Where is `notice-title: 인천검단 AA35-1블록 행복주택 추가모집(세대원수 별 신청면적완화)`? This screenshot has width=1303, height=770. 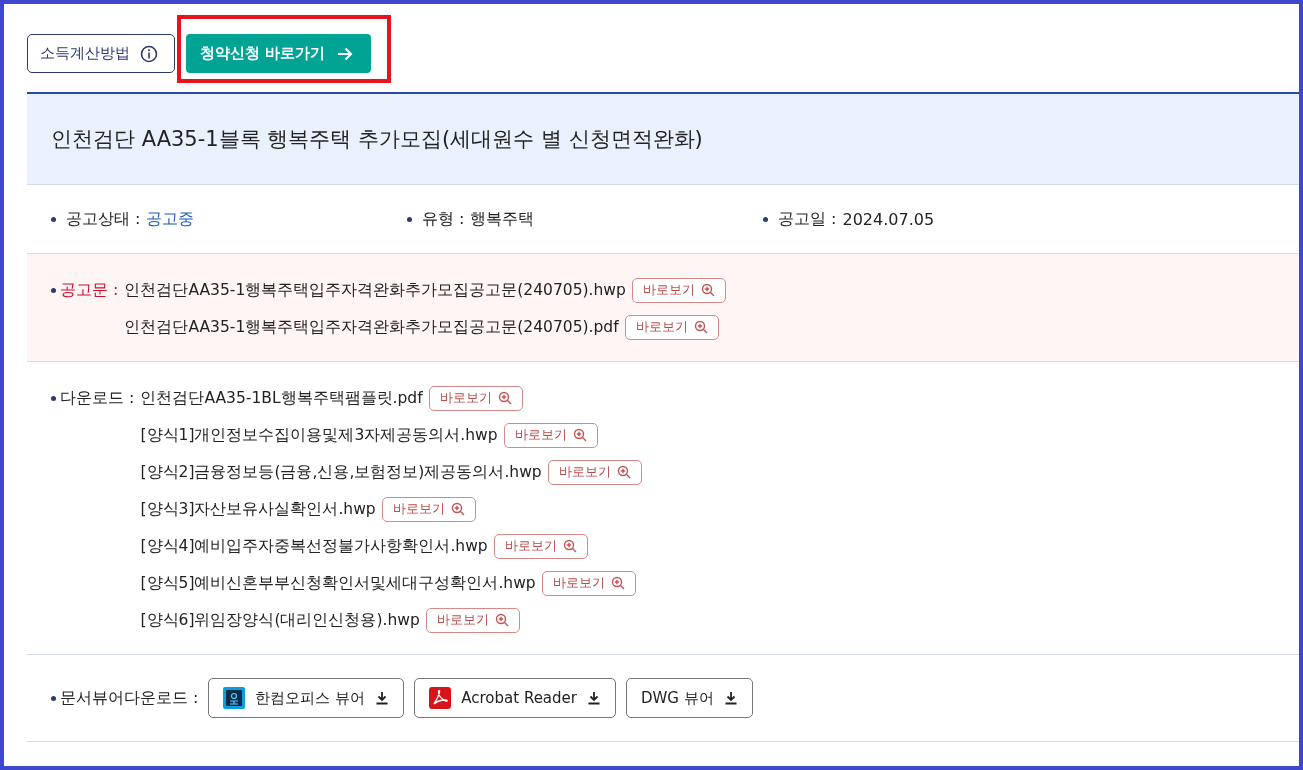
notice-title: 인천검단 AA35-1블록 행복주택 추가모집(세대원수 별 신청면적완화) is located at coordinates (663, 138).